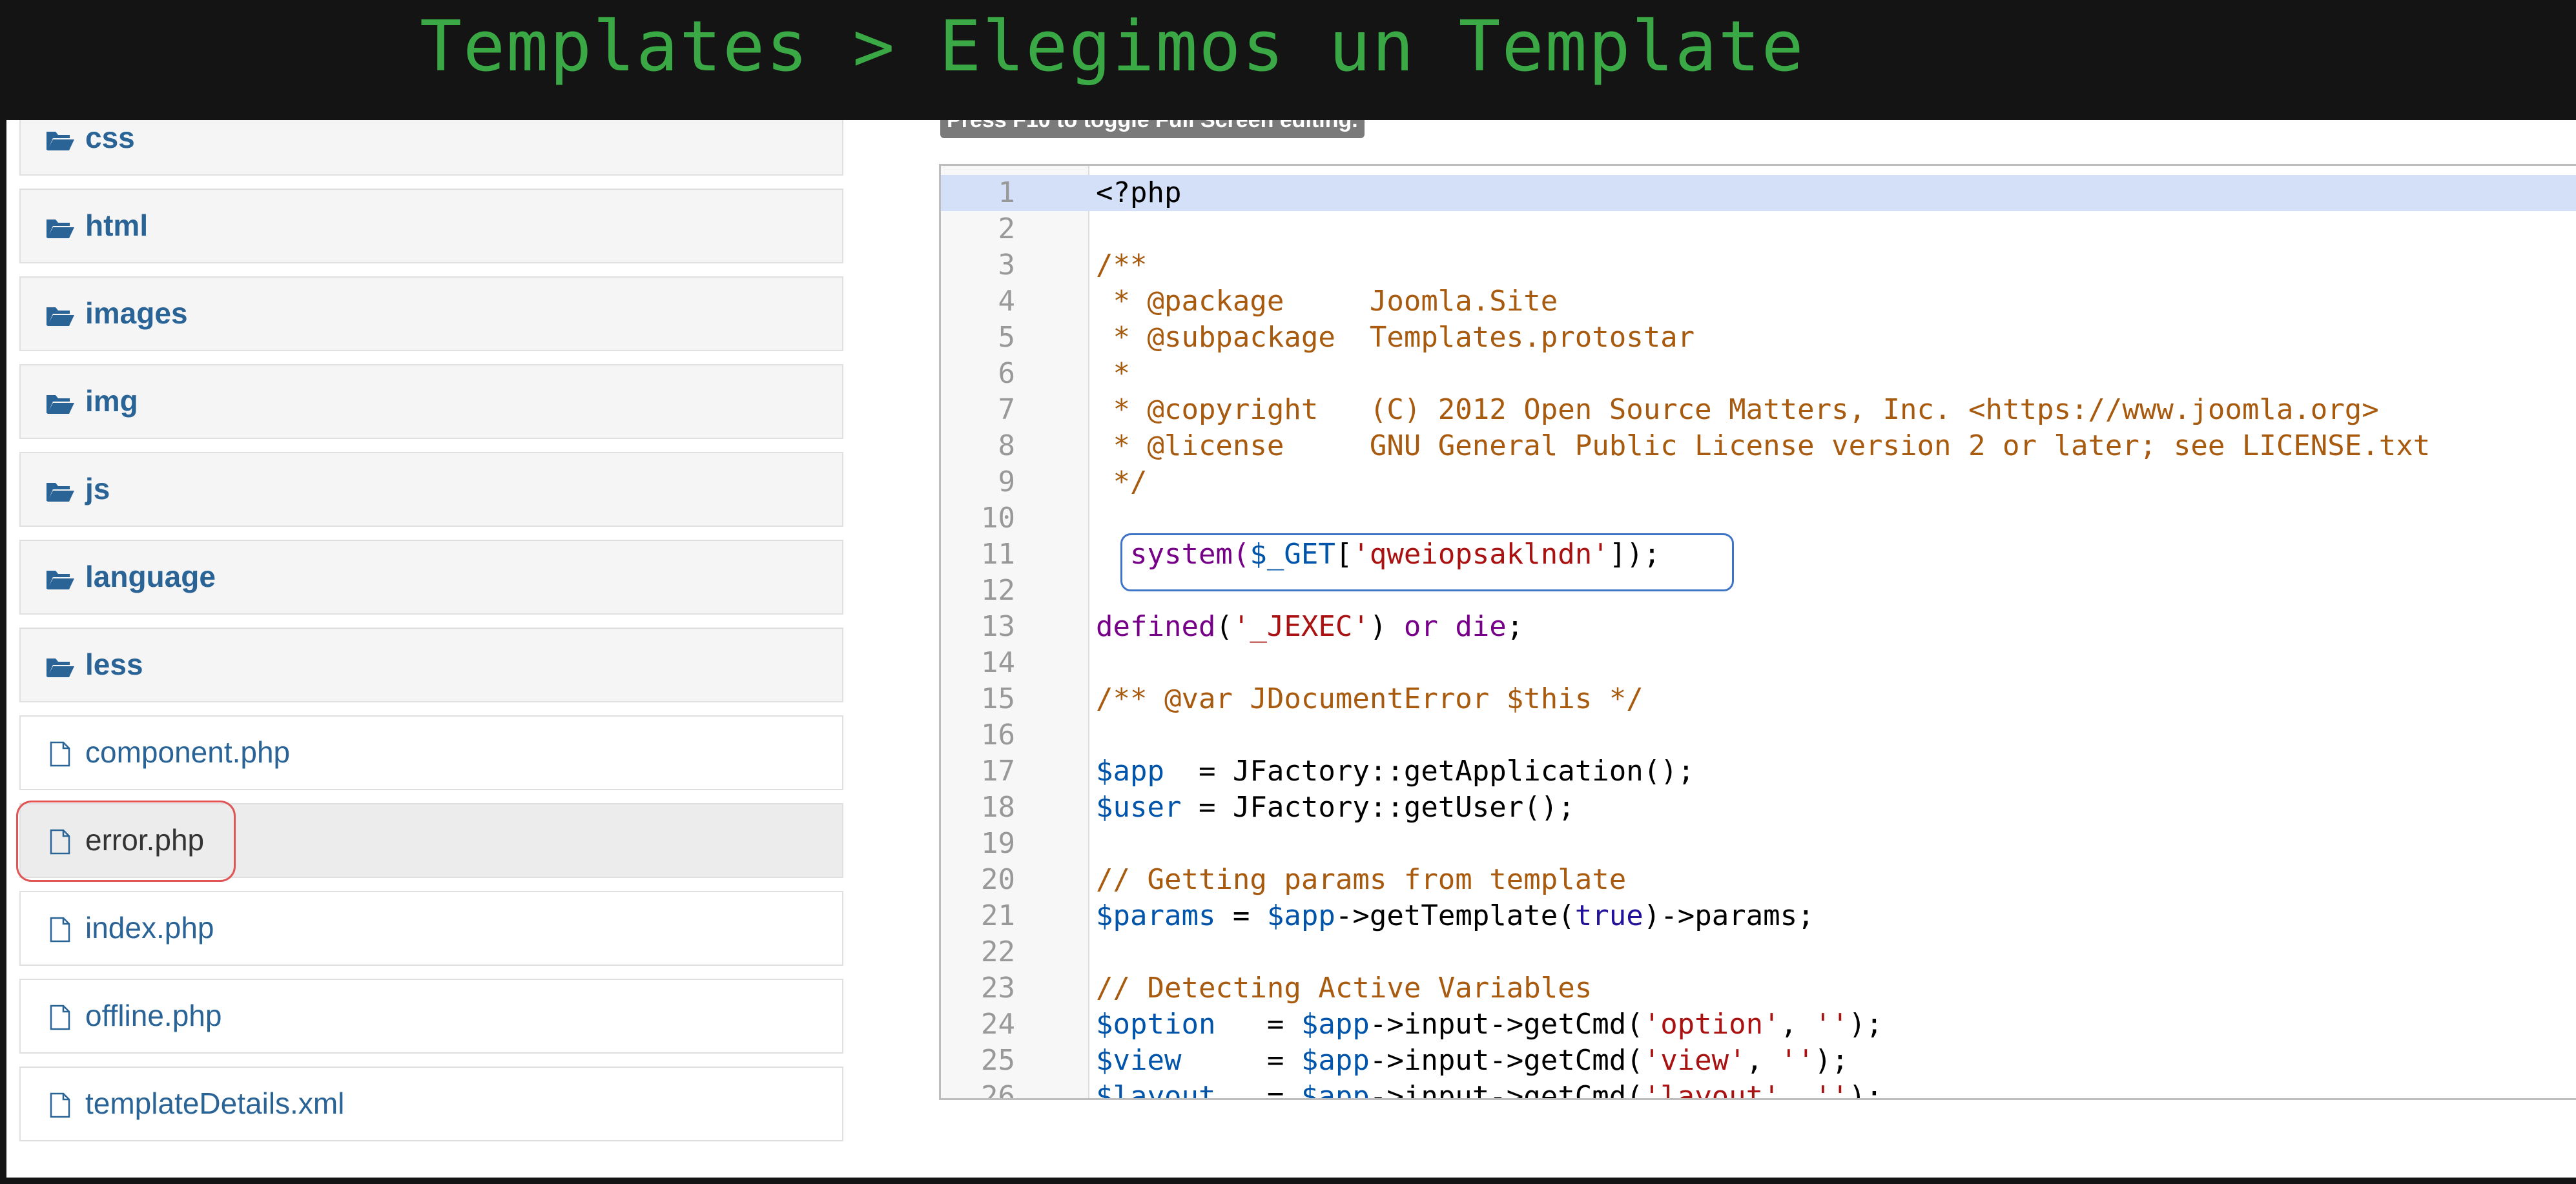 The image size is (2576, 1184). What do you see at coordinates (1007, 301) in the screenshot?
I see `line-number: 4` at bounding box center [1007, 301].